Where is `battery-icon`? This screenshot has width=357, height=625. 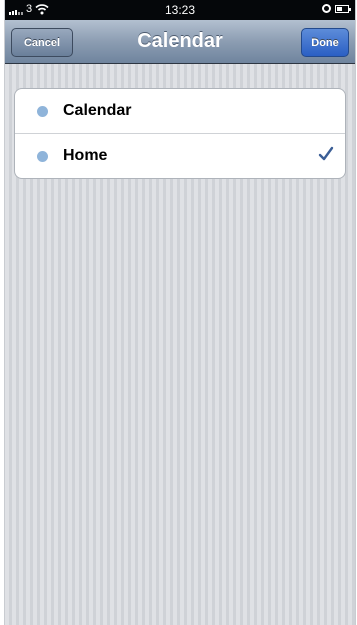
battery-icon is located at coordinates (343, 8).